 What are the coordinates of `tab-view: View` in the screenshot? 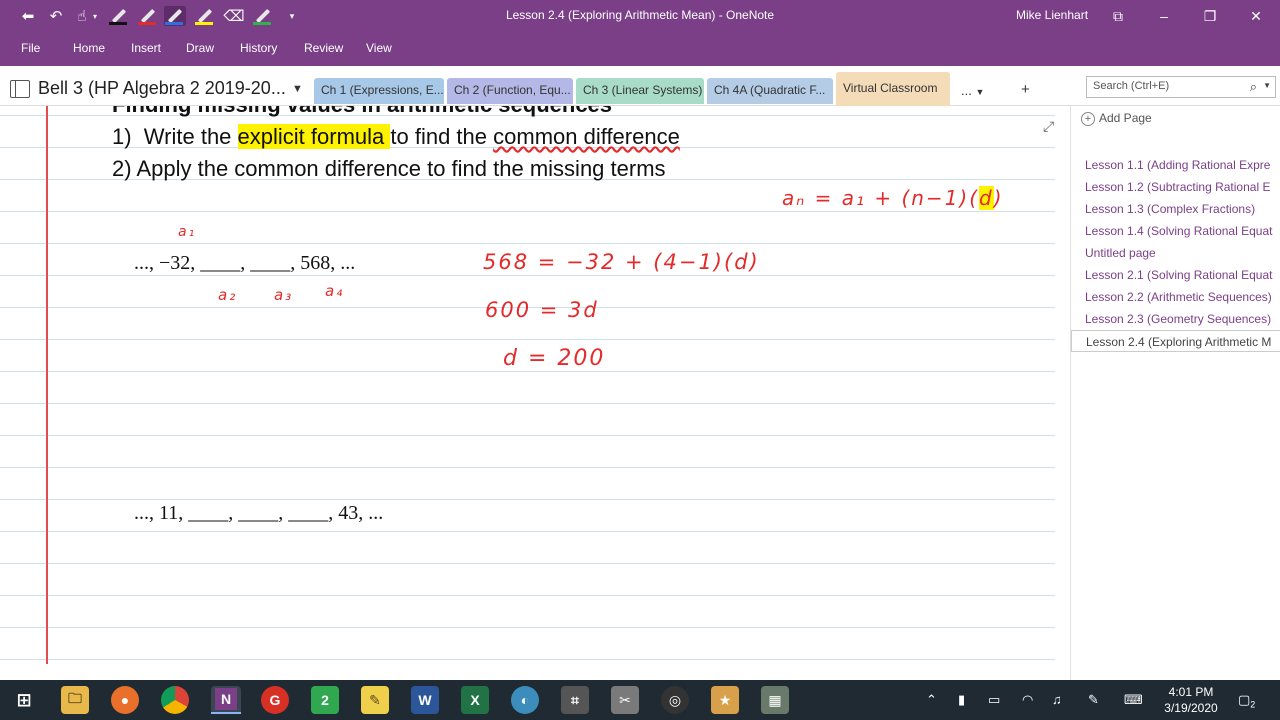 It's located at (379, 48).